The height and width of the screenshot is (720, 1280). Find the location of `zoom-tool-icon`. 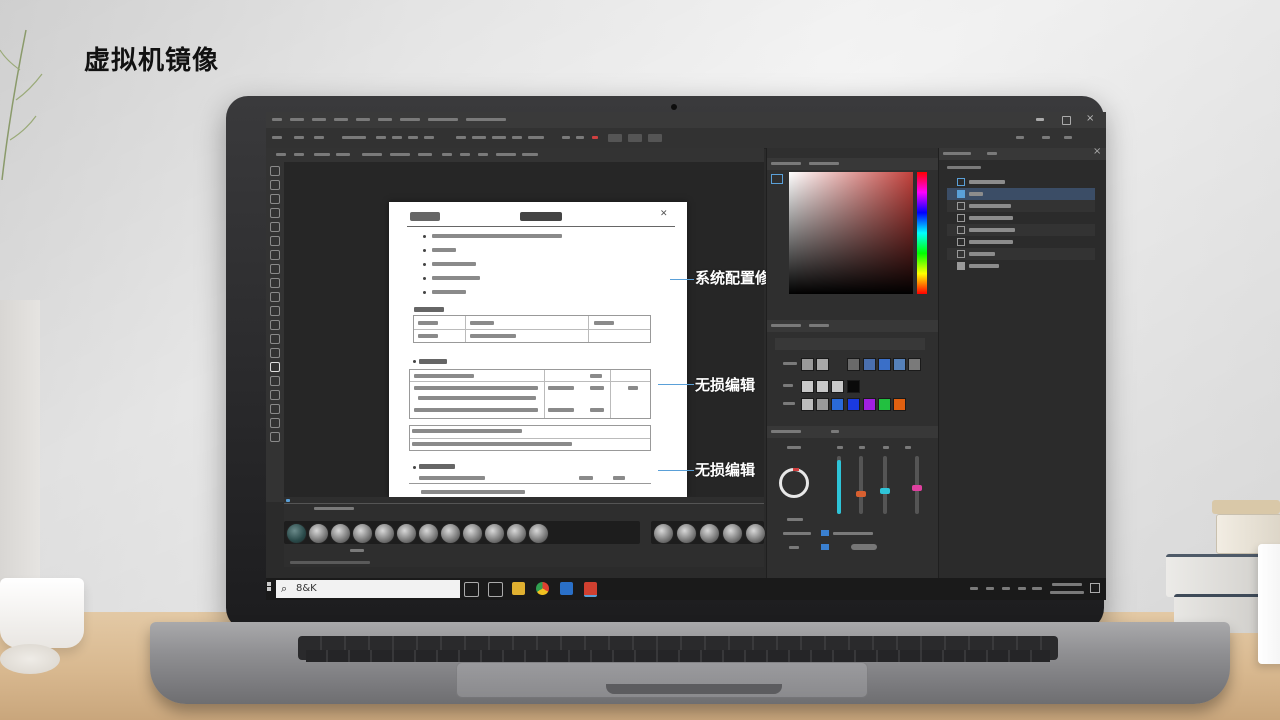

zoom-tool-icon is located at coordinates (275, 437).